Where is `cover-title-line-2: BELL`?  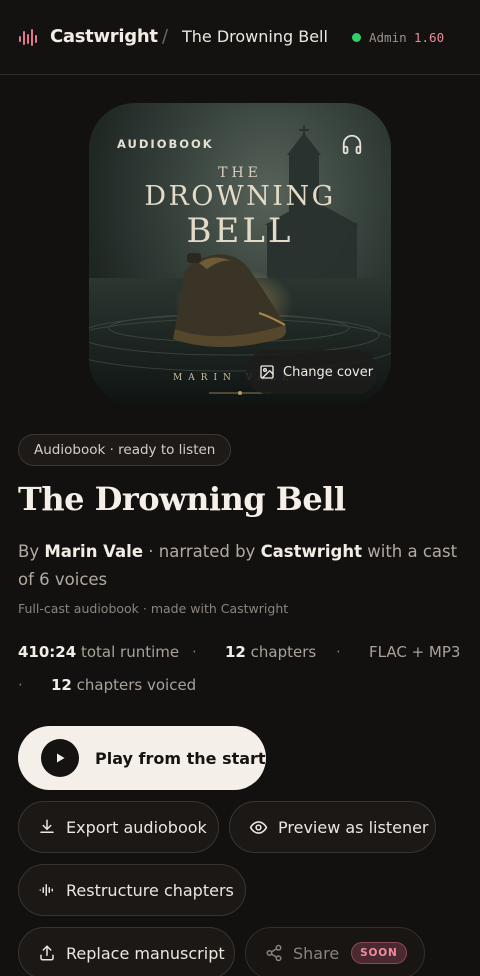
cover-title-line-2: BELL is located at coordinates (240, 231).